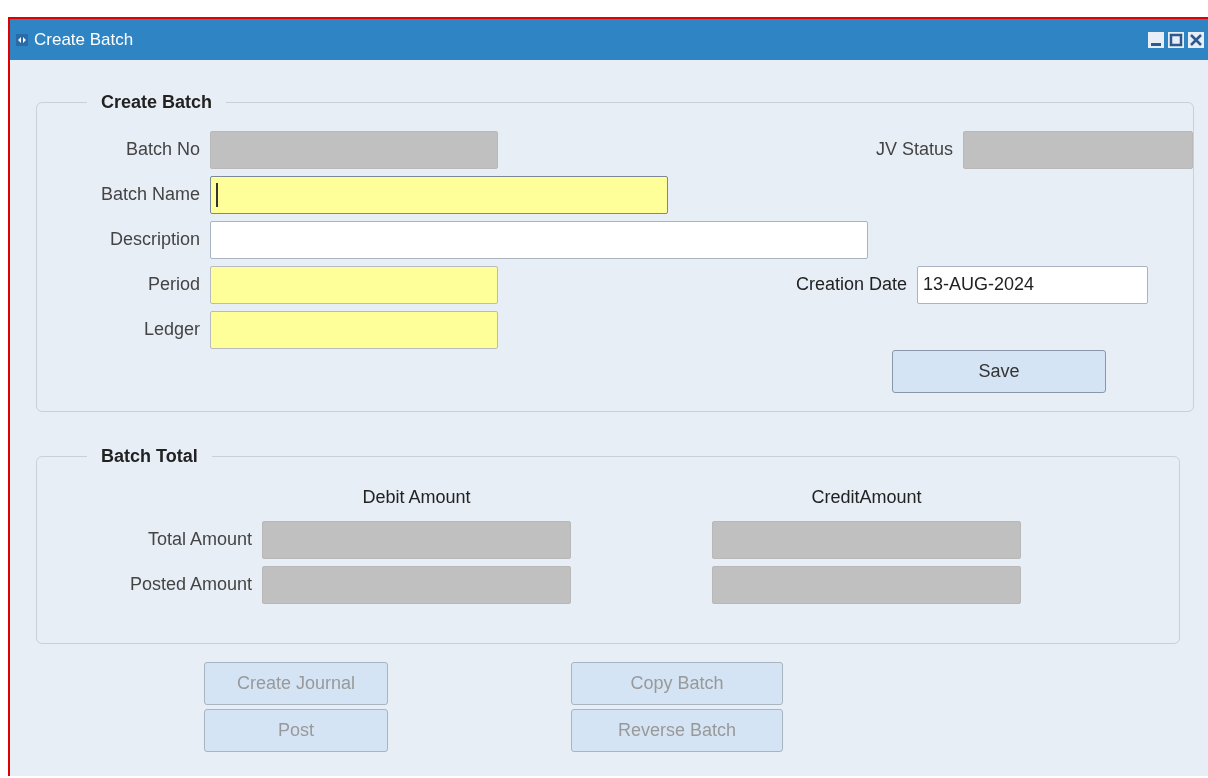  Describe the element at coordinates (22, 39) in the screenshot. I see `window-icon` at that location.